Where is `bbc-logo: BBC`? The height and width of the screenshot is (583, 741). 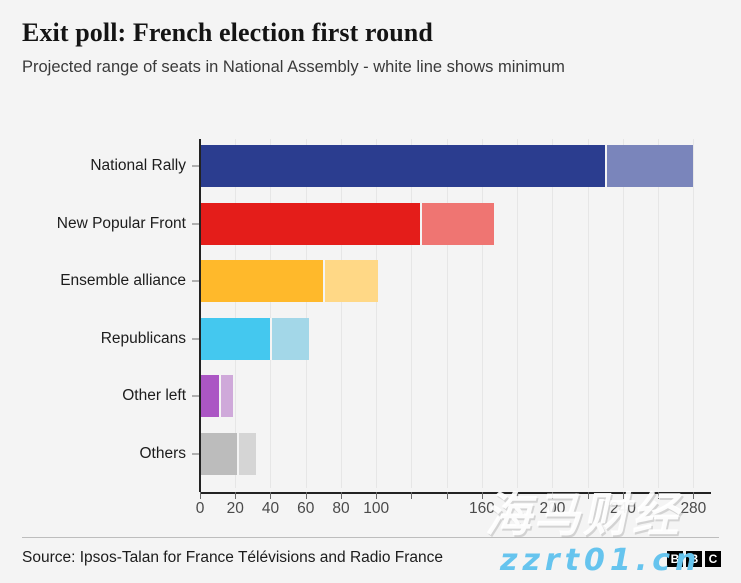
bbc-logo: BBC is located at coordinates (694, 559).